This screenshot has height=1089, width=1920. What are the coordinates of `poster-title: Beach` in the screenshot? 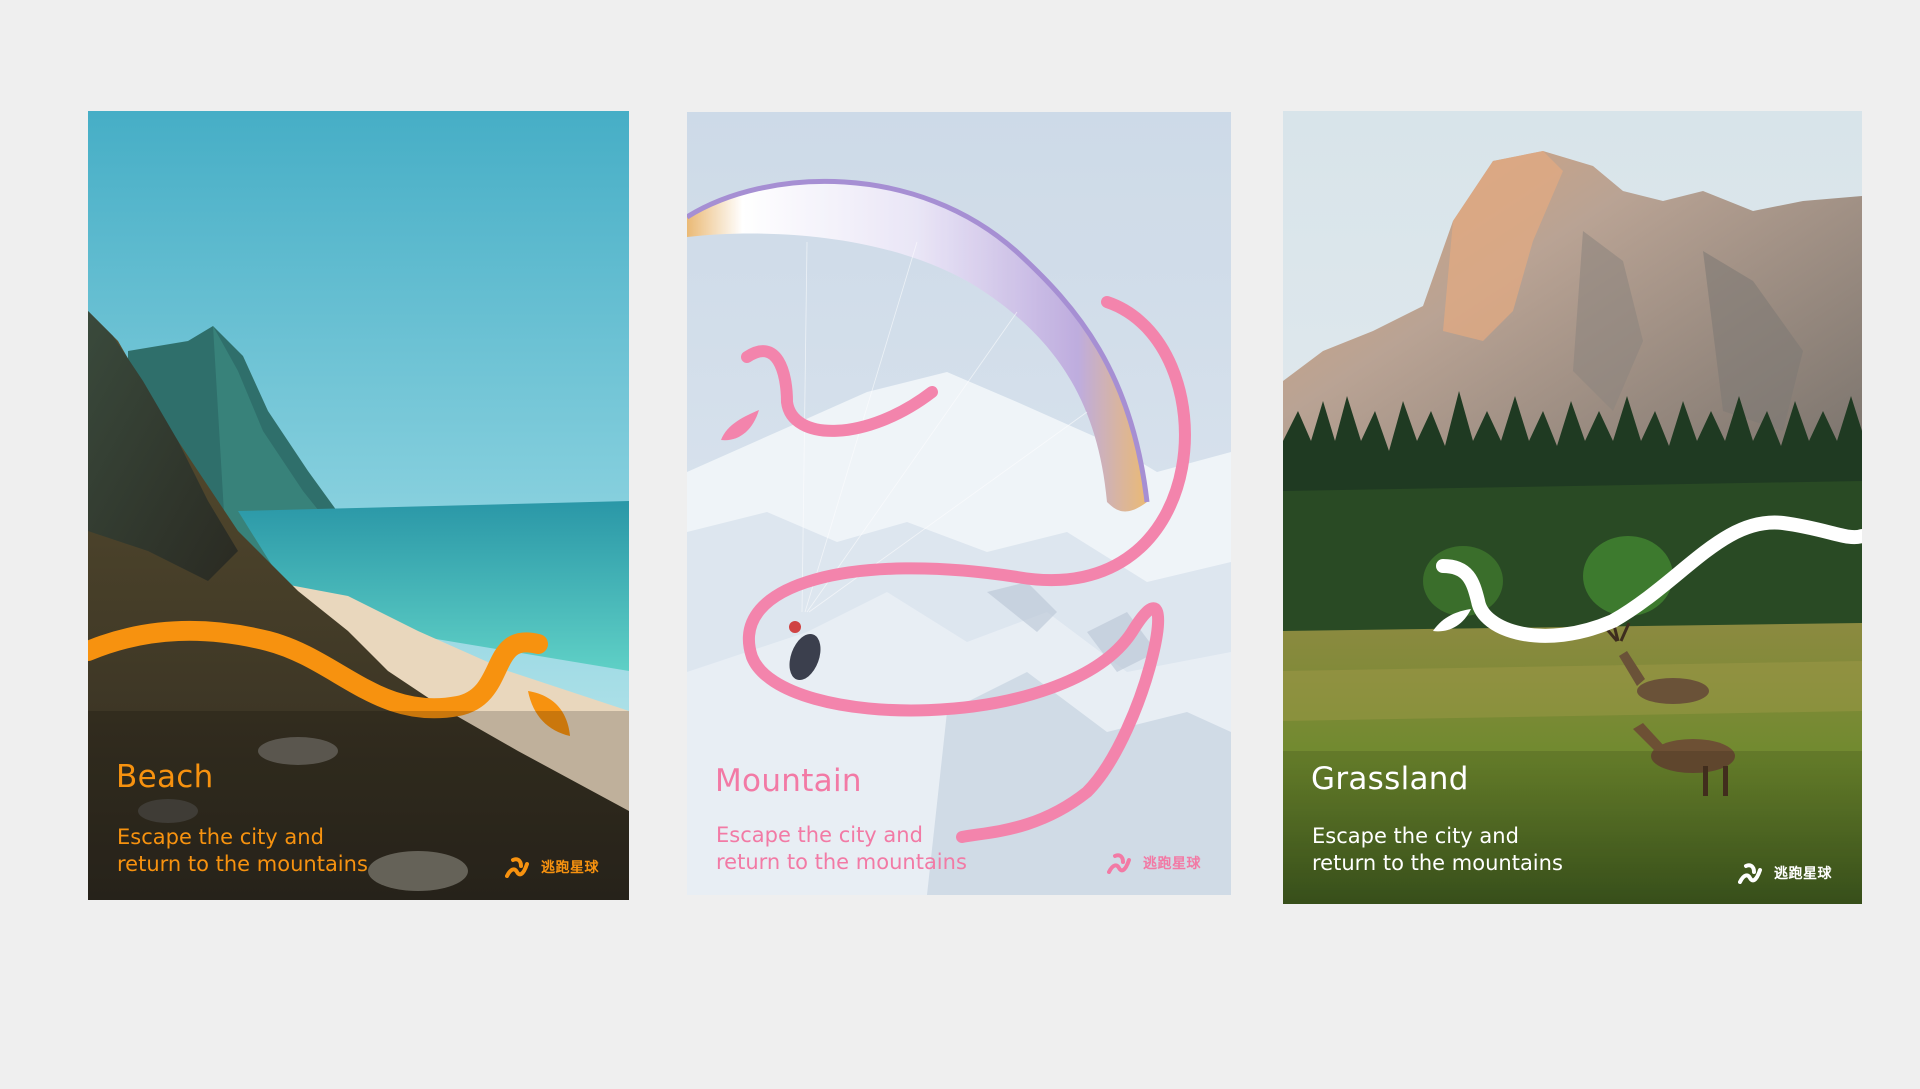 It's located at (165, 777).